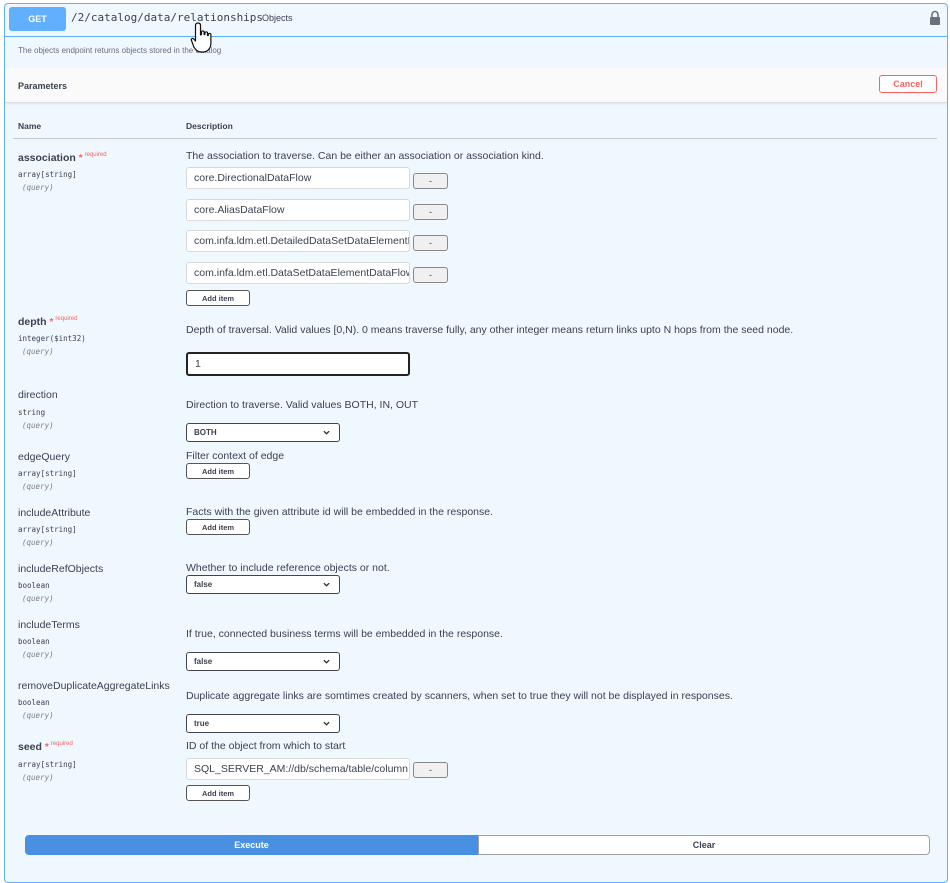 This screenshot has height=883, width=950. I want to click on parameters-title: Parameters, so click(43, 86).